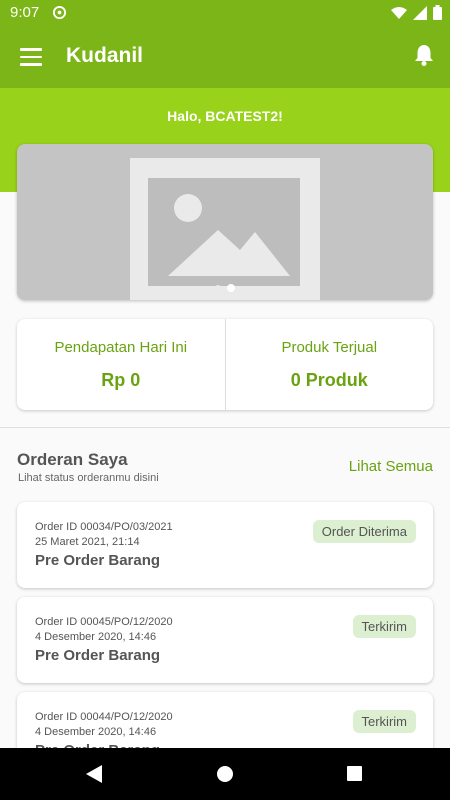 This screenshot has width=450, height=800. What do you see at coordinates (25, 12) in the screenshot?
I see `status-time: 9:07` at bounding box center [25, 12].